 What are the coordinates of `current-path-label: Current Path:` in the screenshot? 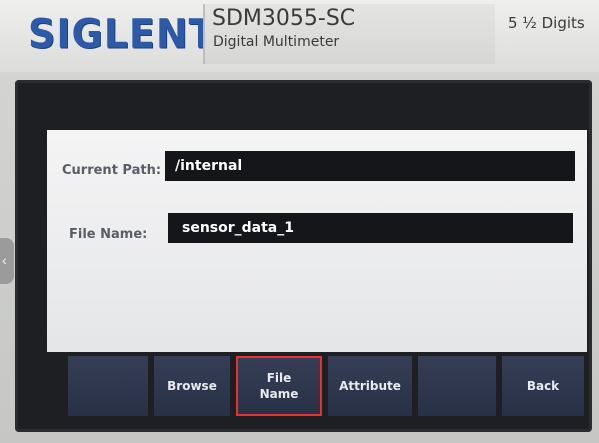 It's located at (112, 170).